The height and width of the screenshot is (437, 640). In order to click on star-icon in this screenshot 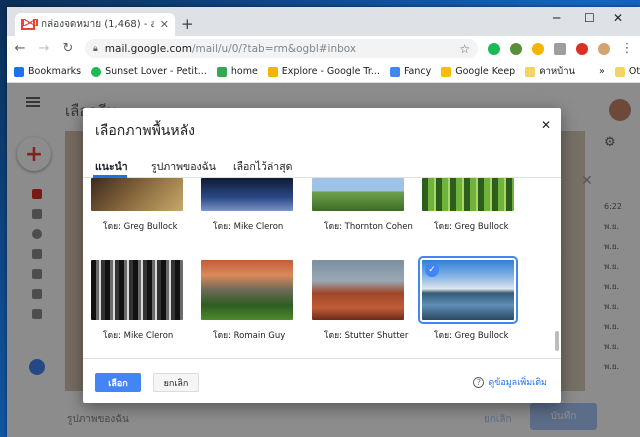, I will do `click(19, 71)`.